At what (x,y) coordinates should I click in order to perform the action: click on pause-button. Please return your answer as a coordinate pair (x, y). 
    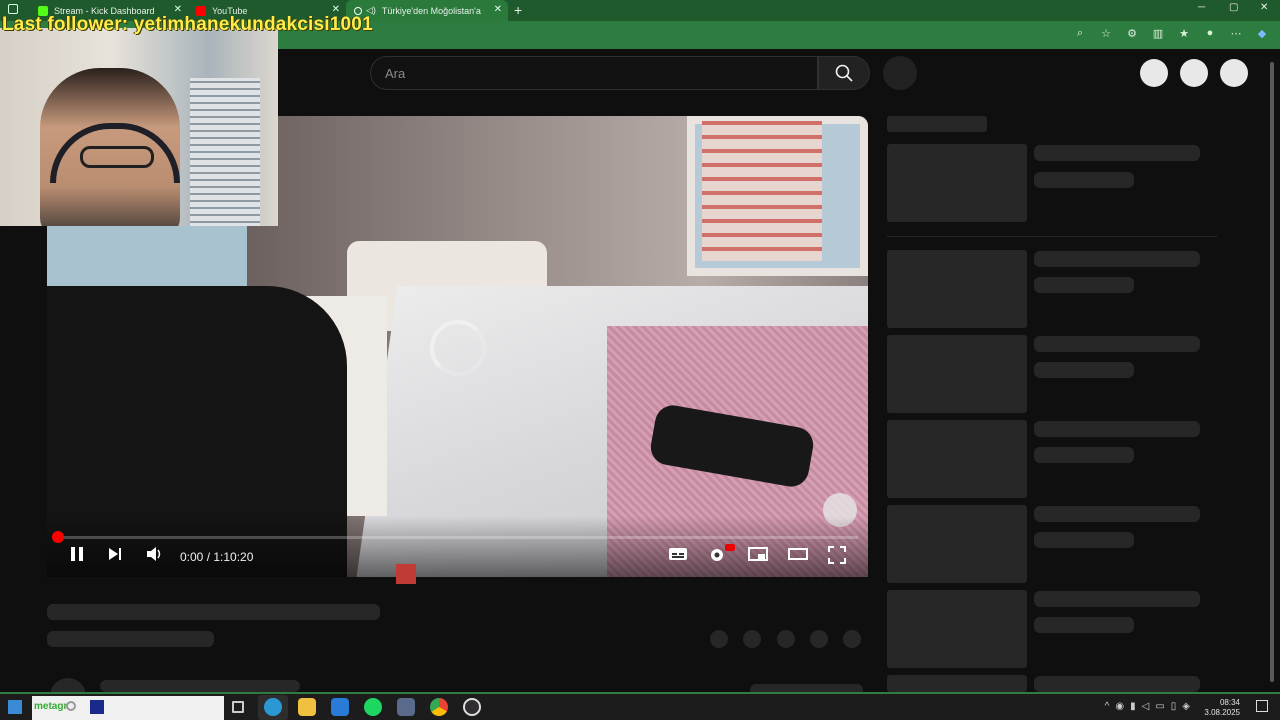
    Looking at the image, I should click on (77, 556).